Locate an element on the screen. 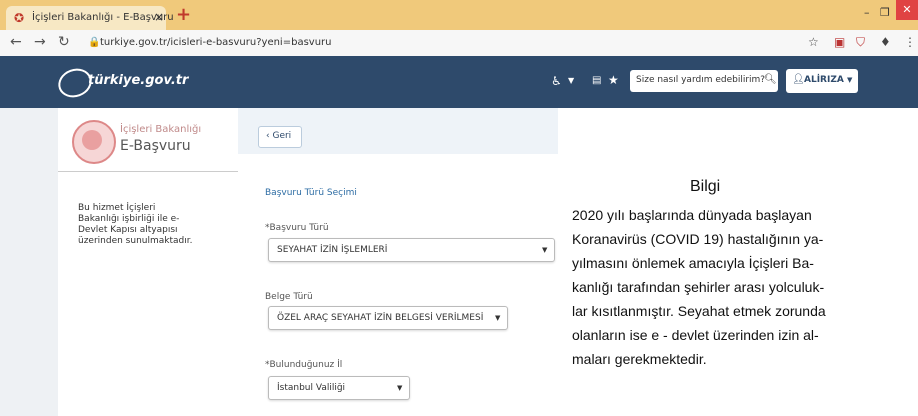 Image resolution: width=918 pixels, height=416 pixels. user-menu-button: 👤︎ ALİRIZA ▼ is located at coordinates (822, 81).